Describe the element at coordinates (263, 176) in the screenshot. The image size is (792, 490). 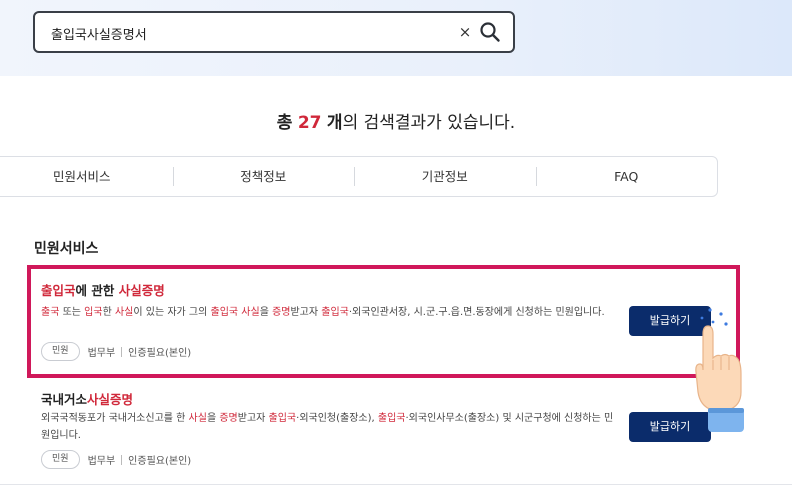
I see `tab-policy-info: 정책정보` at that location.